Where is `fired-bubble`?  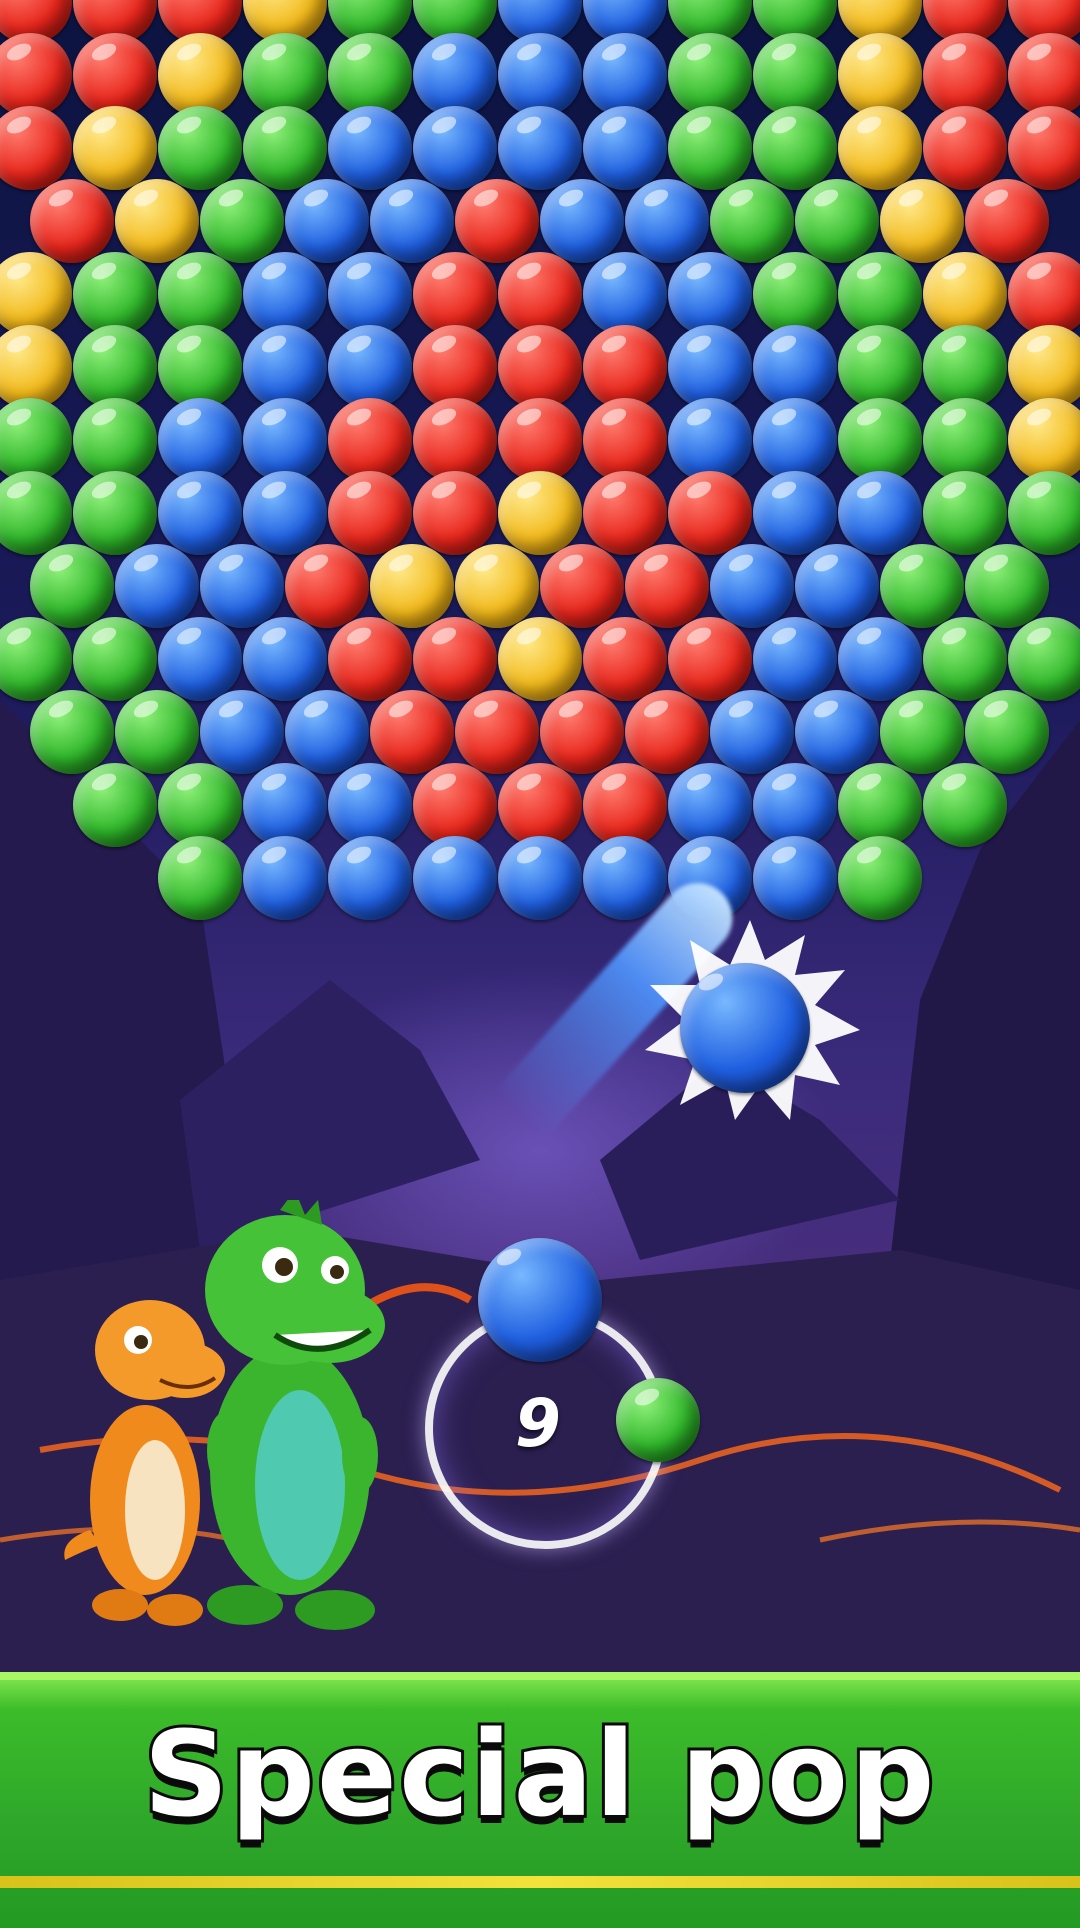 fired-bubble is located at coordinates (745, 1028).